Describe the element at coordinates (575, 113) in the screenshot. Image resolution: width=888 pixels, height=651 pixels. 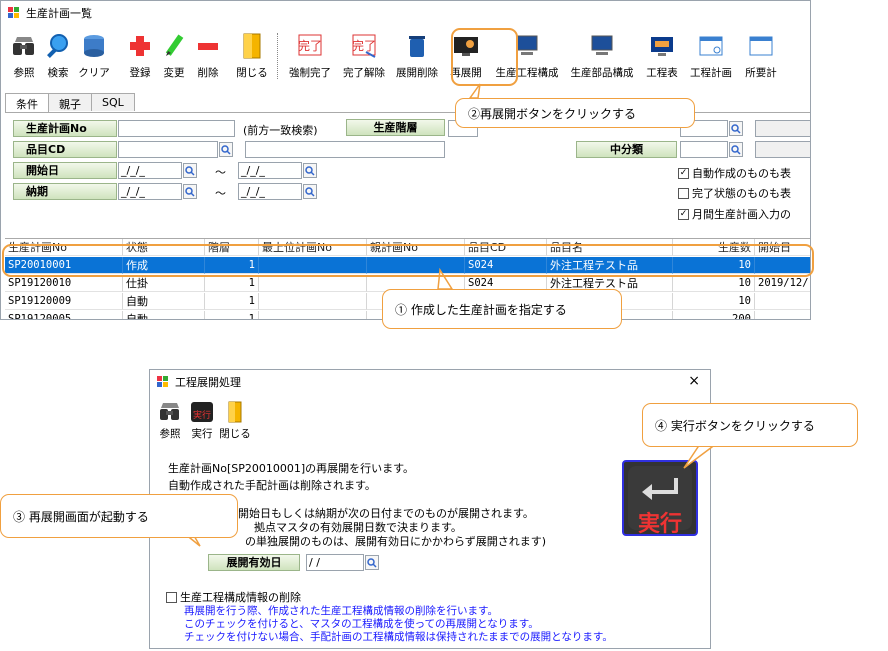
I see `callout-step-2: ②再展開ボタンをクリックする` at that location.